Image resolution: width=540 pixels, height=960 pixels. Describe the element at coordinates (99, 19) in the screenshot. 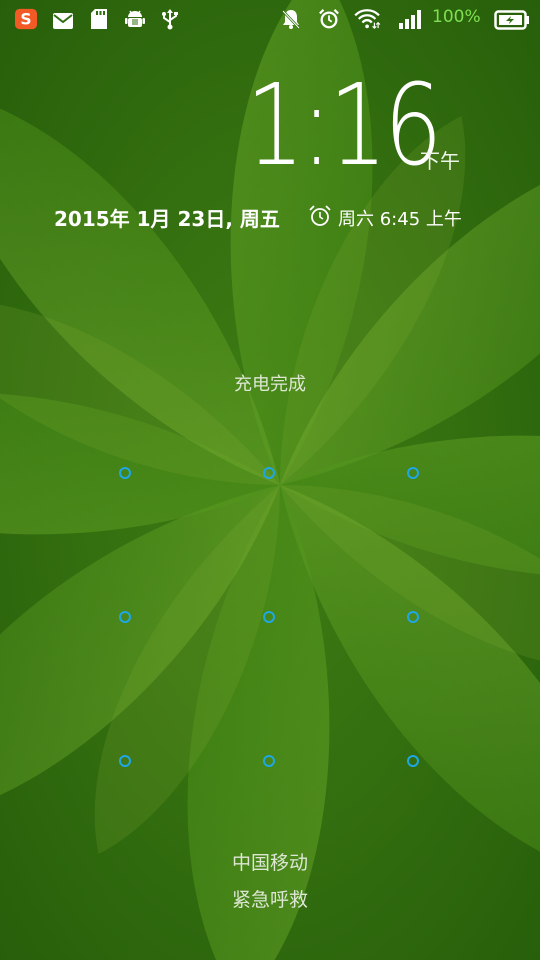

I see `sd-card-icon` at that location.